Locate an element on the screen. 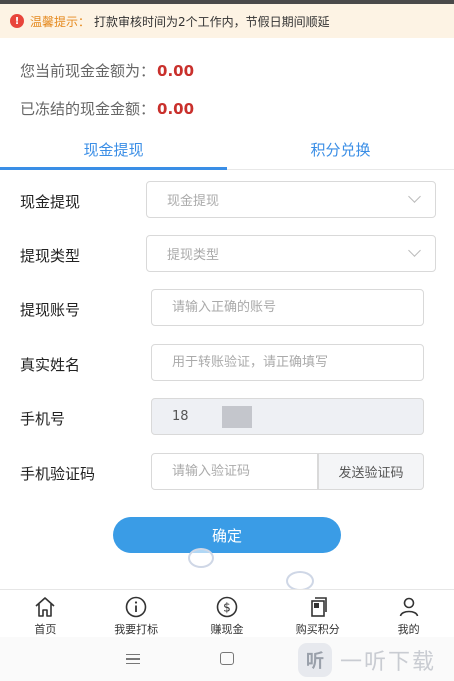 The height and width of the screenshot is (681, 454). frozen-balance: 已冻结的现金金额： 0.00 is located at coordinates (107, 108).